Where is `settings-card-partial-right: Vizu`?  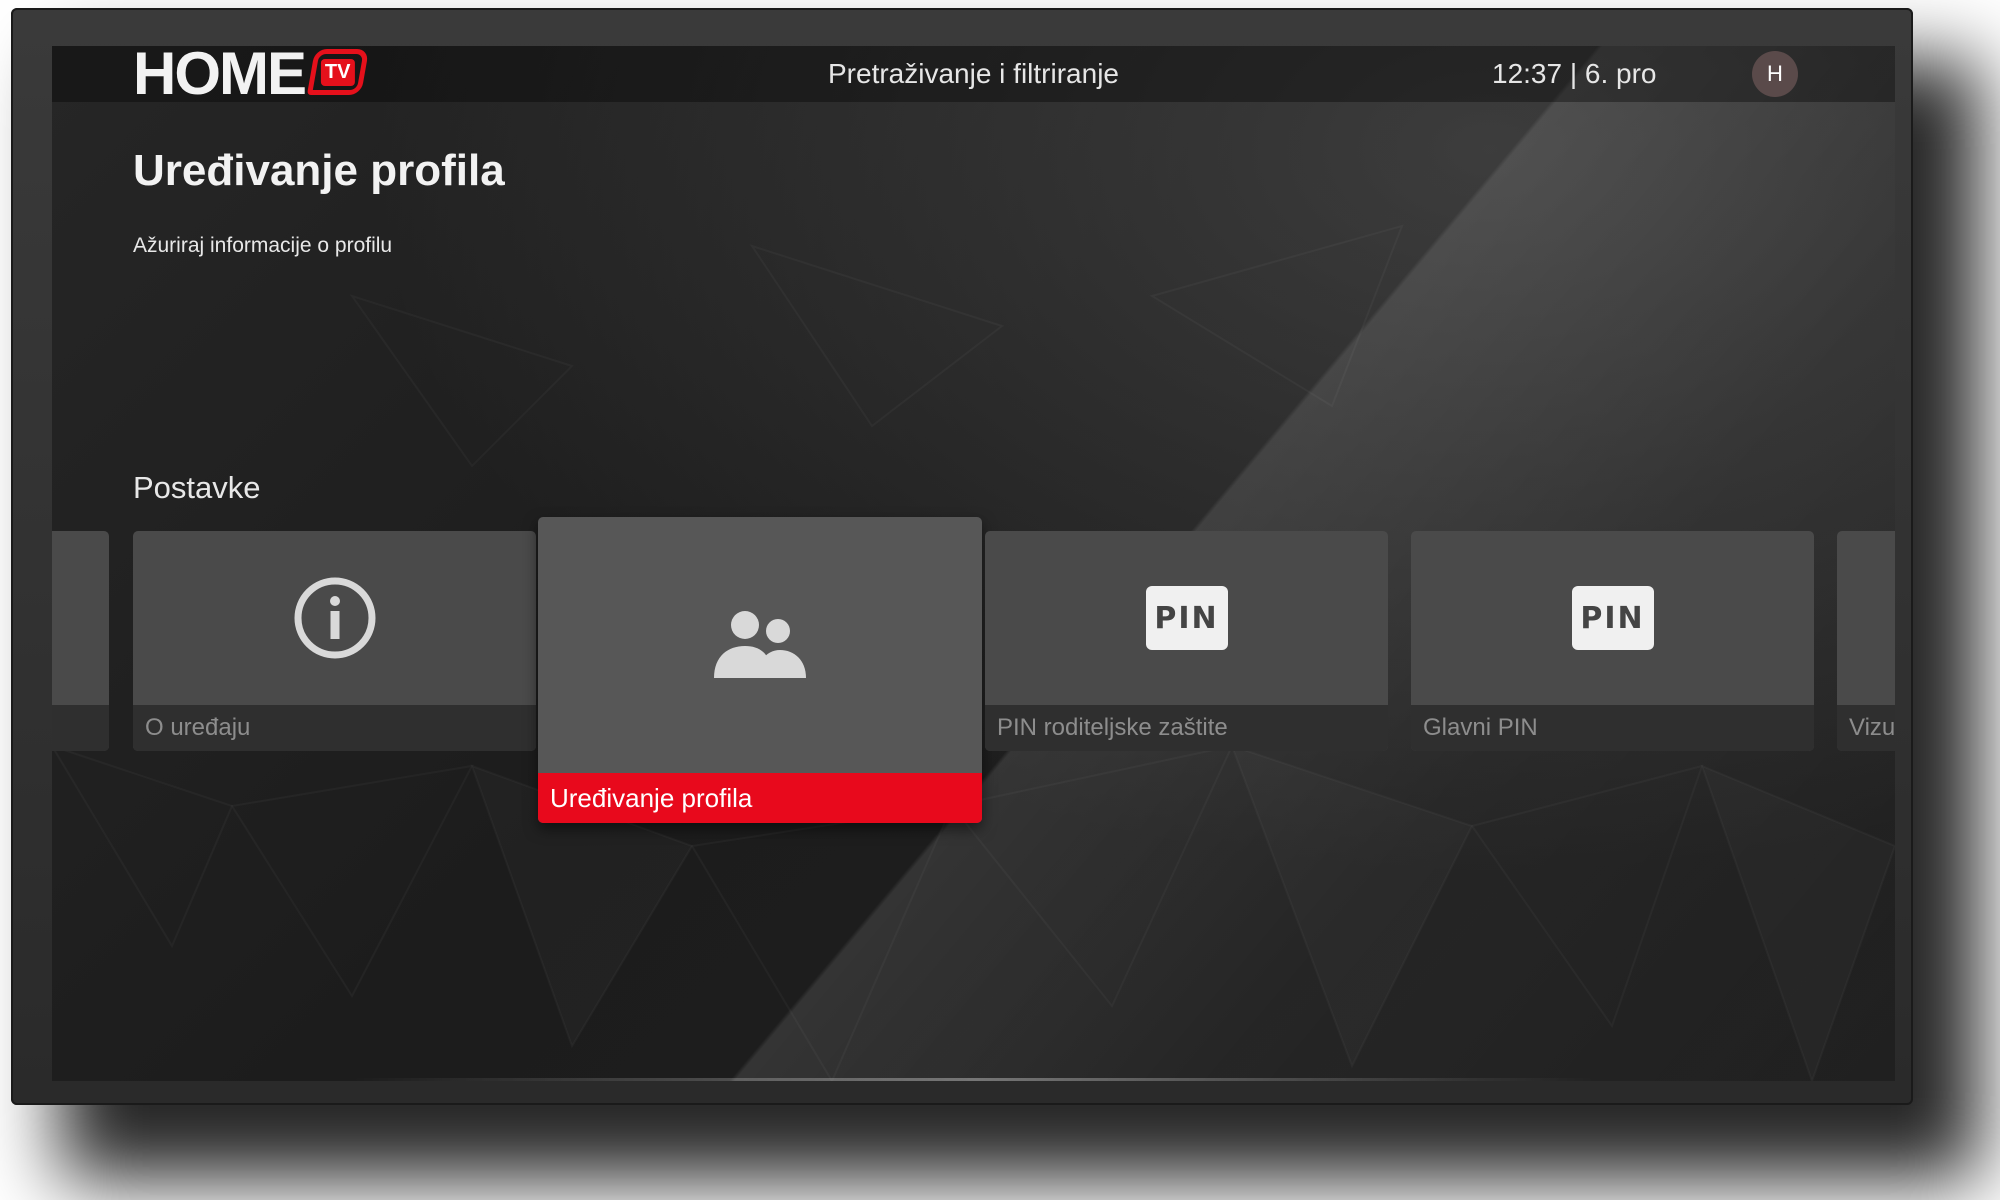
settings-card-partial-right: Vizu is located at coordinates (1866, 641).